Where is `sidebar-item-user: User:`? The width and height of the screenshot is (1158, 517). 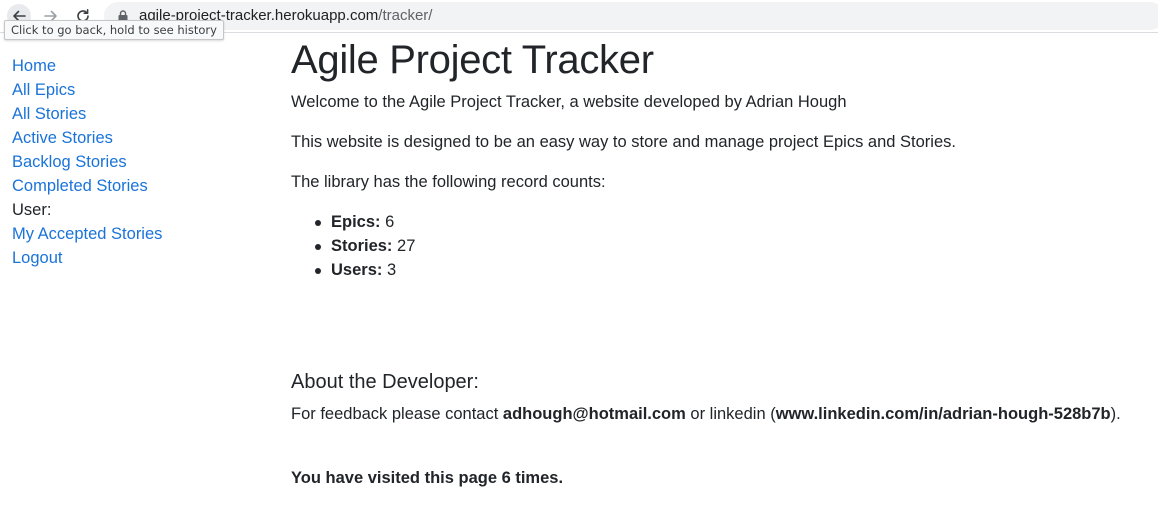
sidebar-item-user: User: is located at coordinates (132, 210).